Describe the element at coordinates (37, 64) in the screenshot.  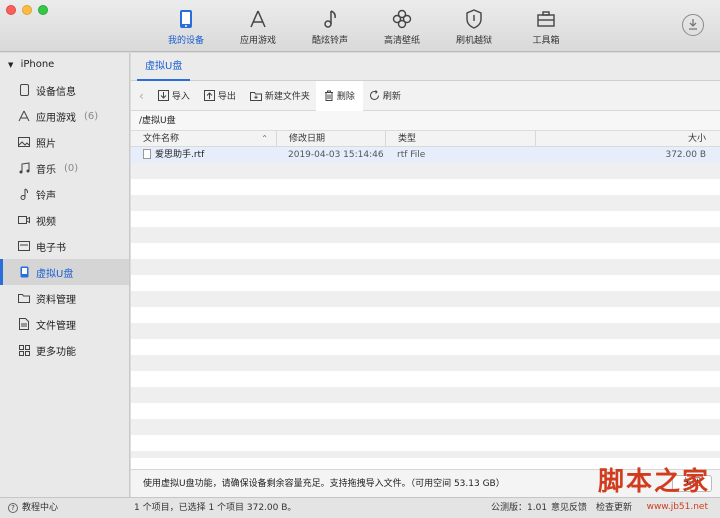
I see `device-name: iPhone` at that location.